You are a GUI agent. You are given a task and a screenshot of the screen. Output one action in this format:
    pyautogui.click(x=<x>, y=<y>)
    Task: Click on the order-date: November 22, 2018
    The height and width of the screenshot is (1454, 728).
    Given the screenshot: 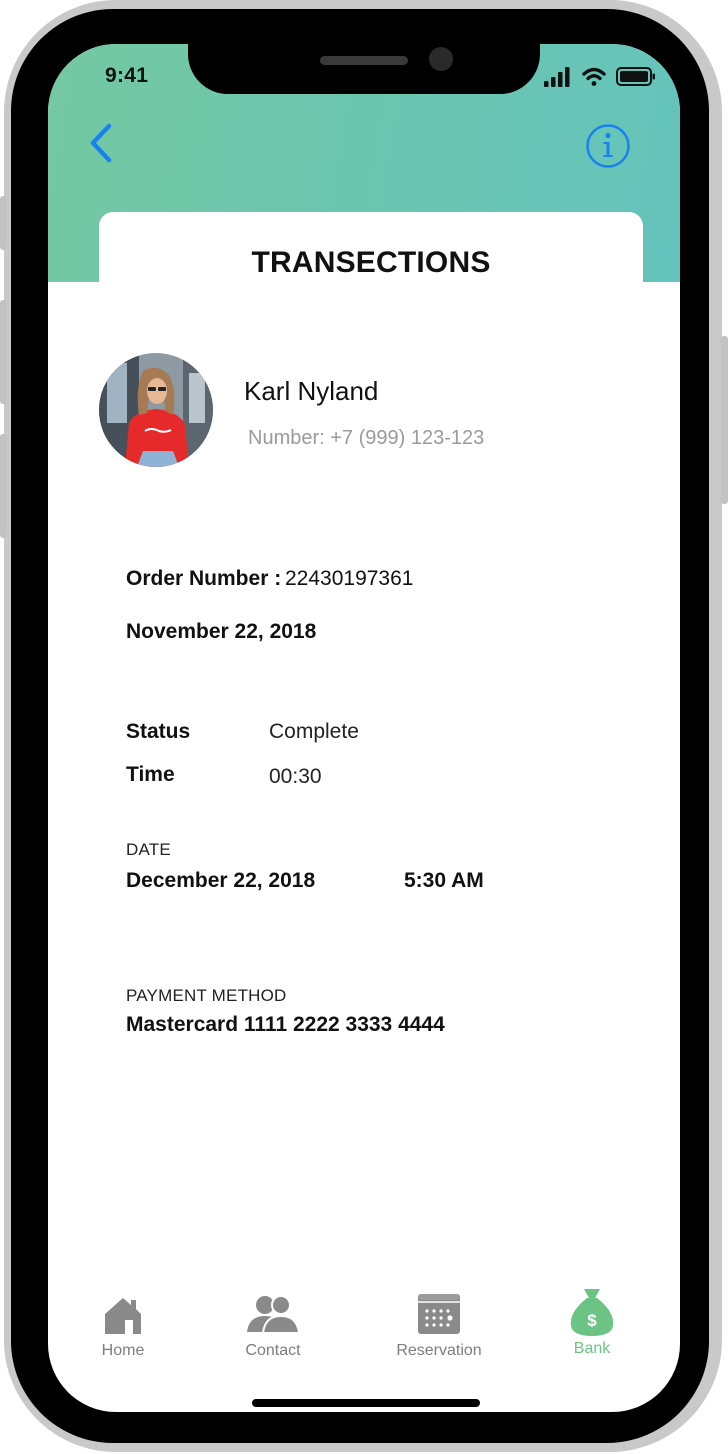 What is the action you would take?
    pyautogui.click(x=221, y=631)
    